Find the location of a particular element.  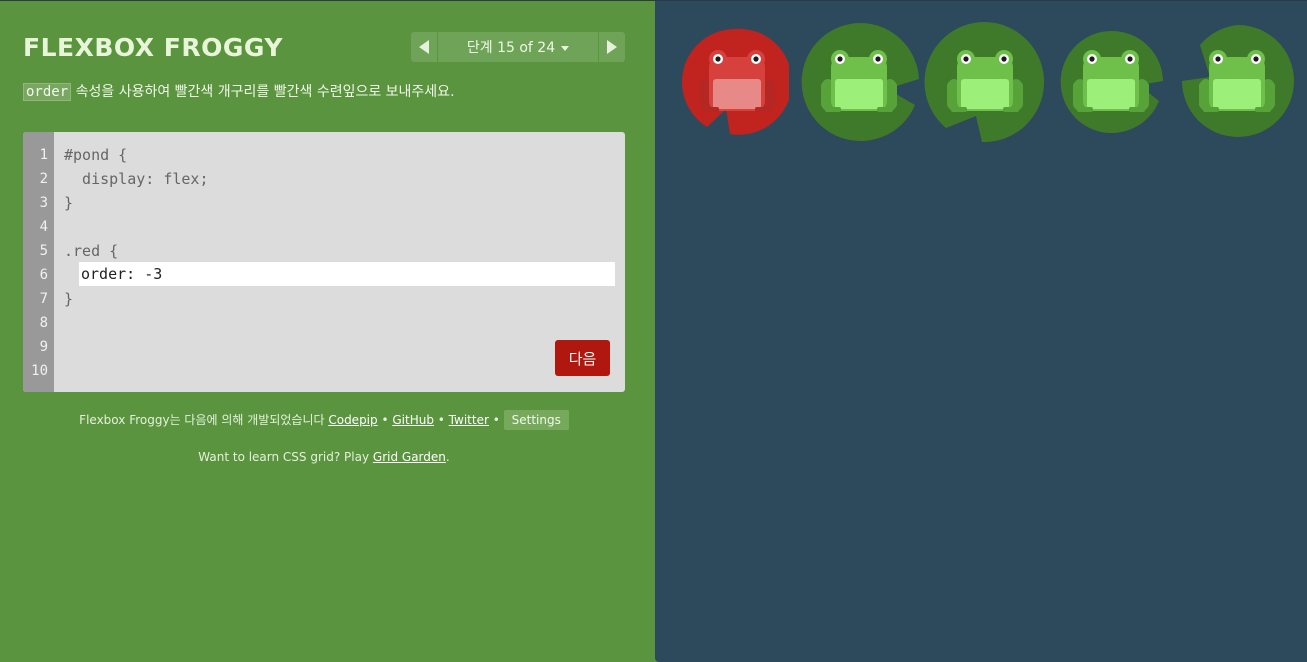

css-answer-input is located at coordinates (347, 274).